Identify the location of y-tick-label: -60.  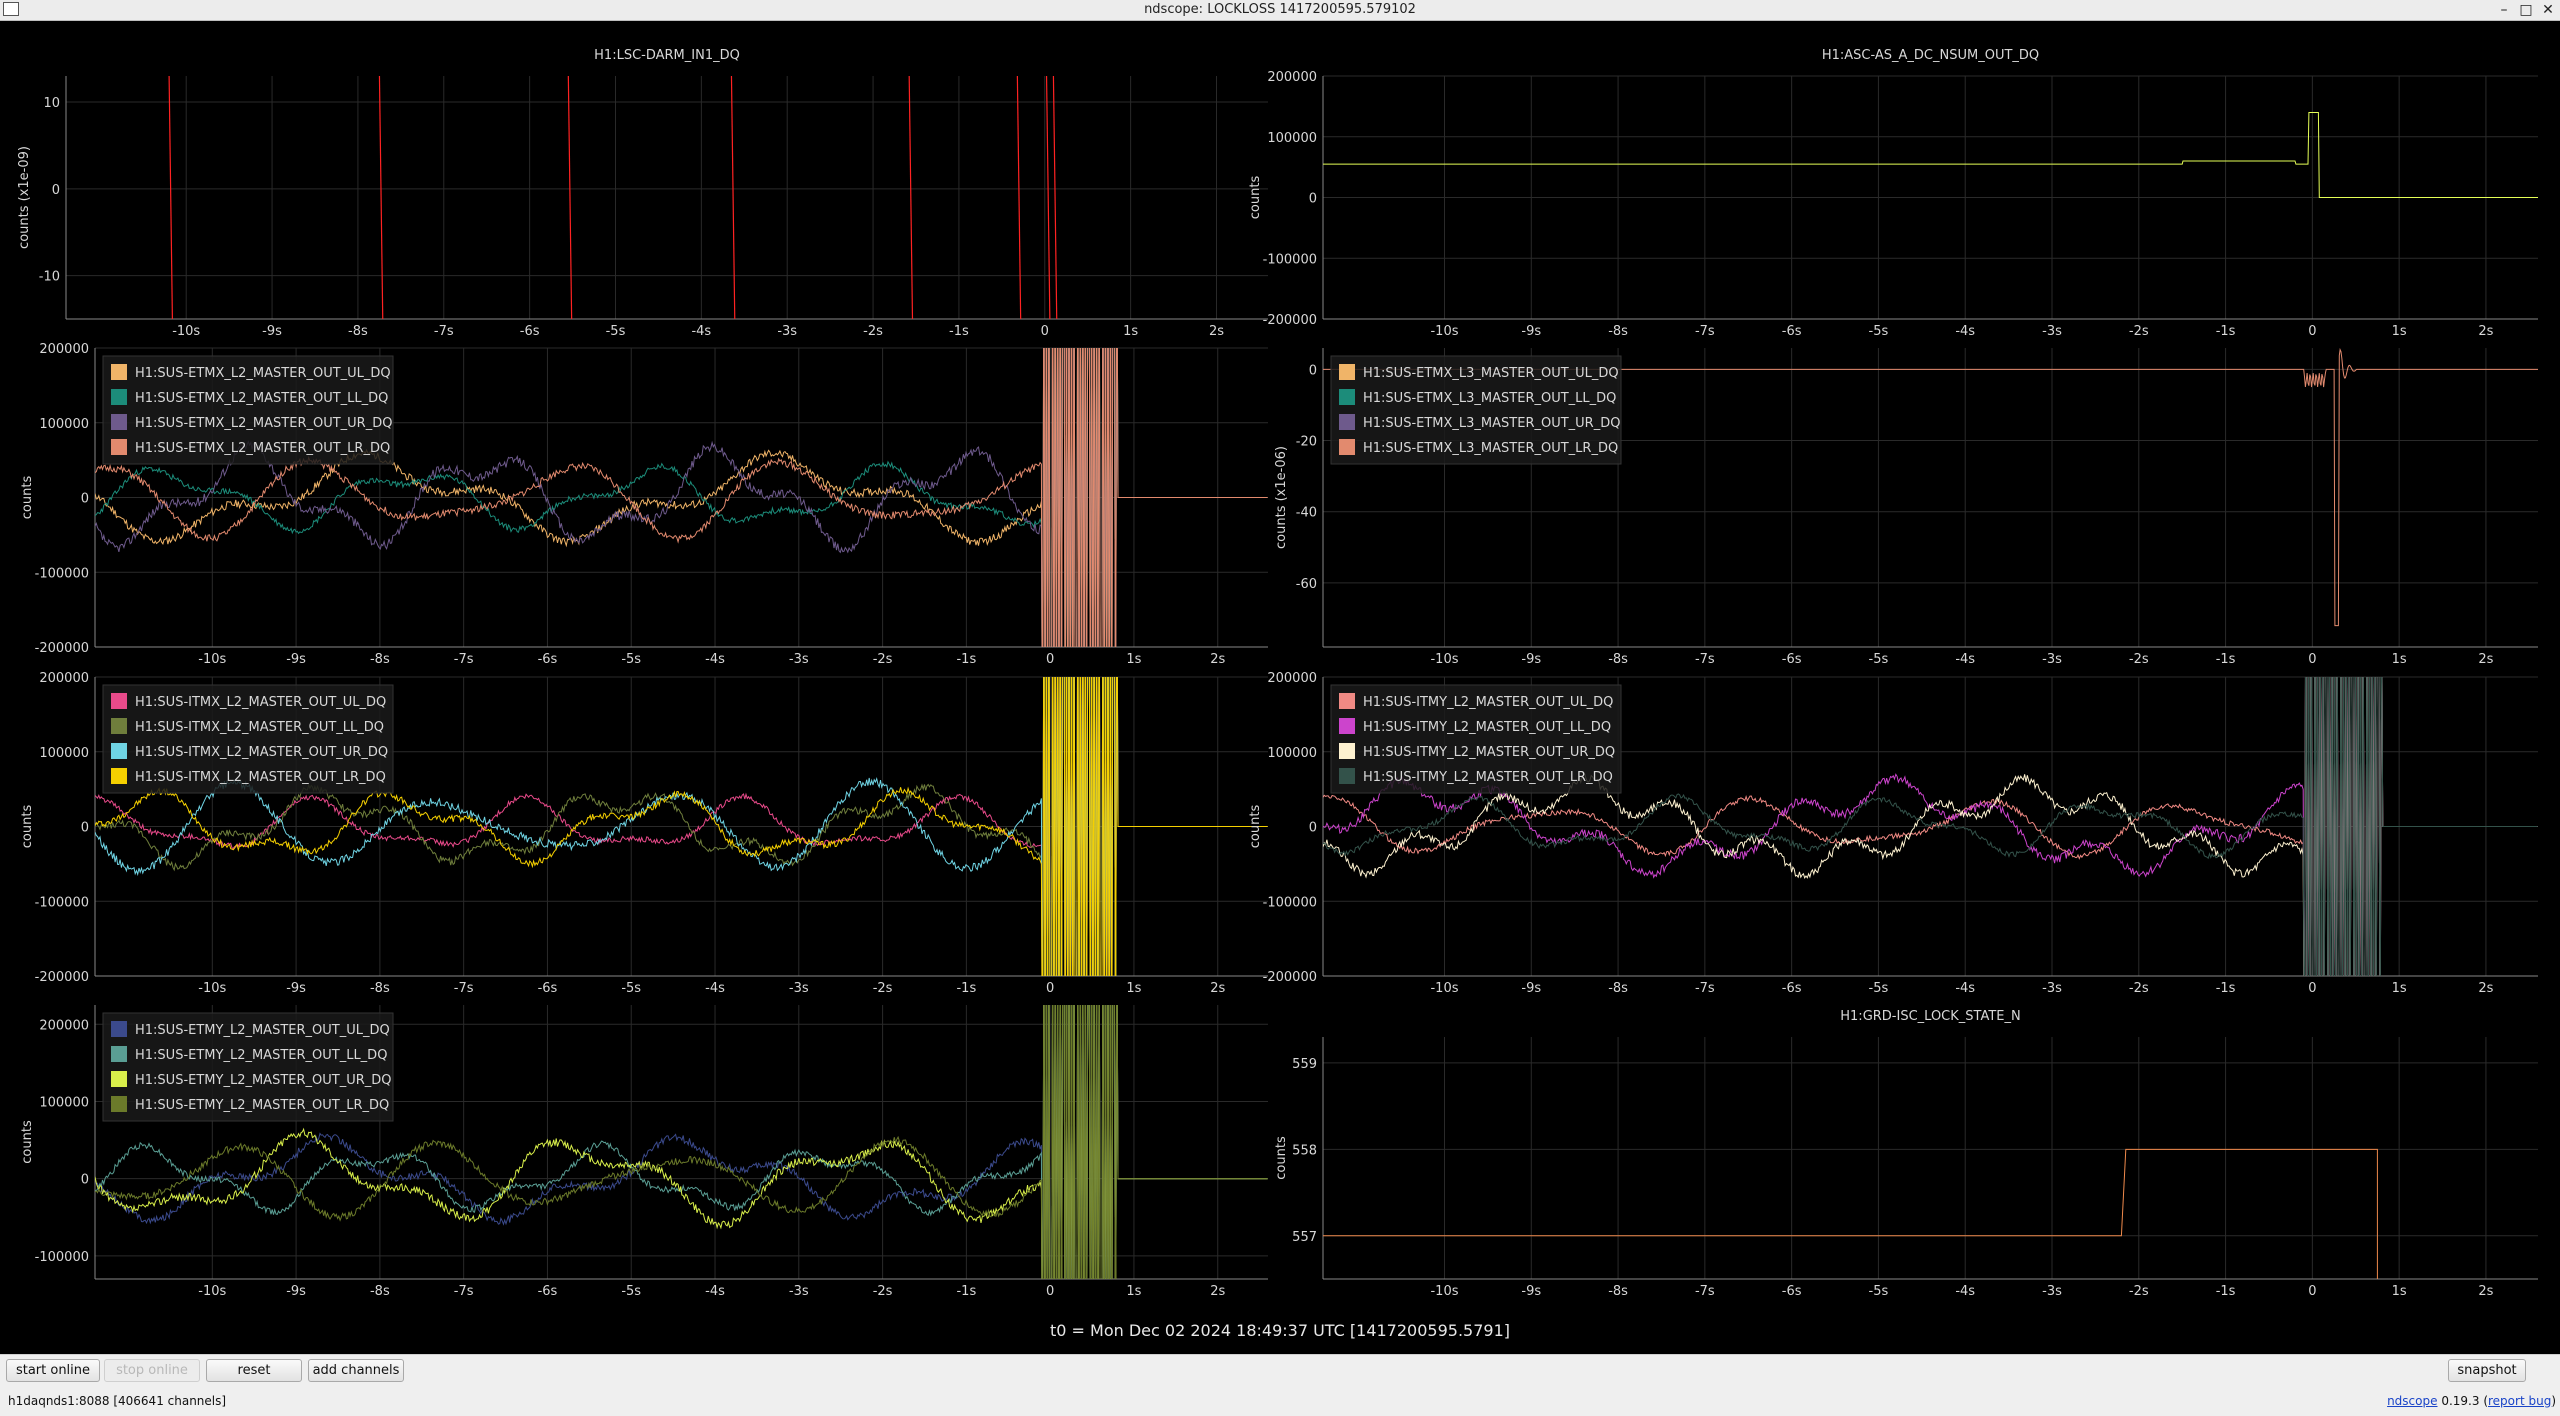
(1306, 584).